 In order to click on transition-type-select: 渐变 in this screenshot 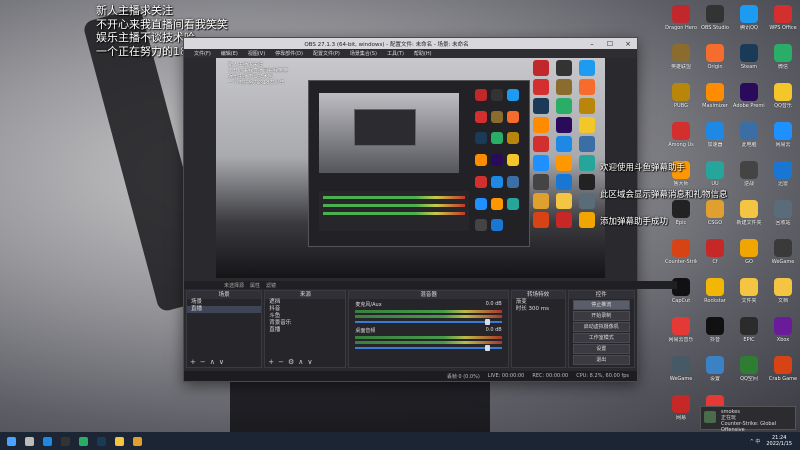, I will do `click(538, 302)`.